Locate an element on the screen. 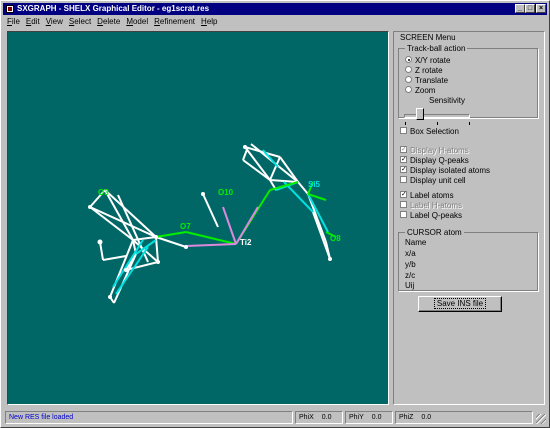  cursor-atom-group: CURSOR atom Name x/a y/b z/c Uij is located at coordinates (468, 259).